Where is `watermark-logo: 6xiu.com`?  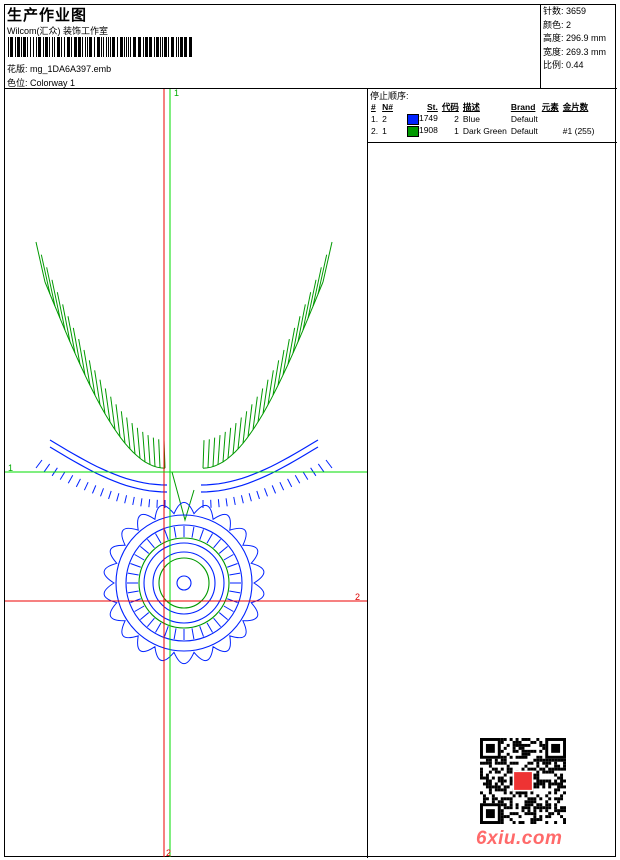
watermark-logo: 6xiu.com is located at coordinates (519, 838).